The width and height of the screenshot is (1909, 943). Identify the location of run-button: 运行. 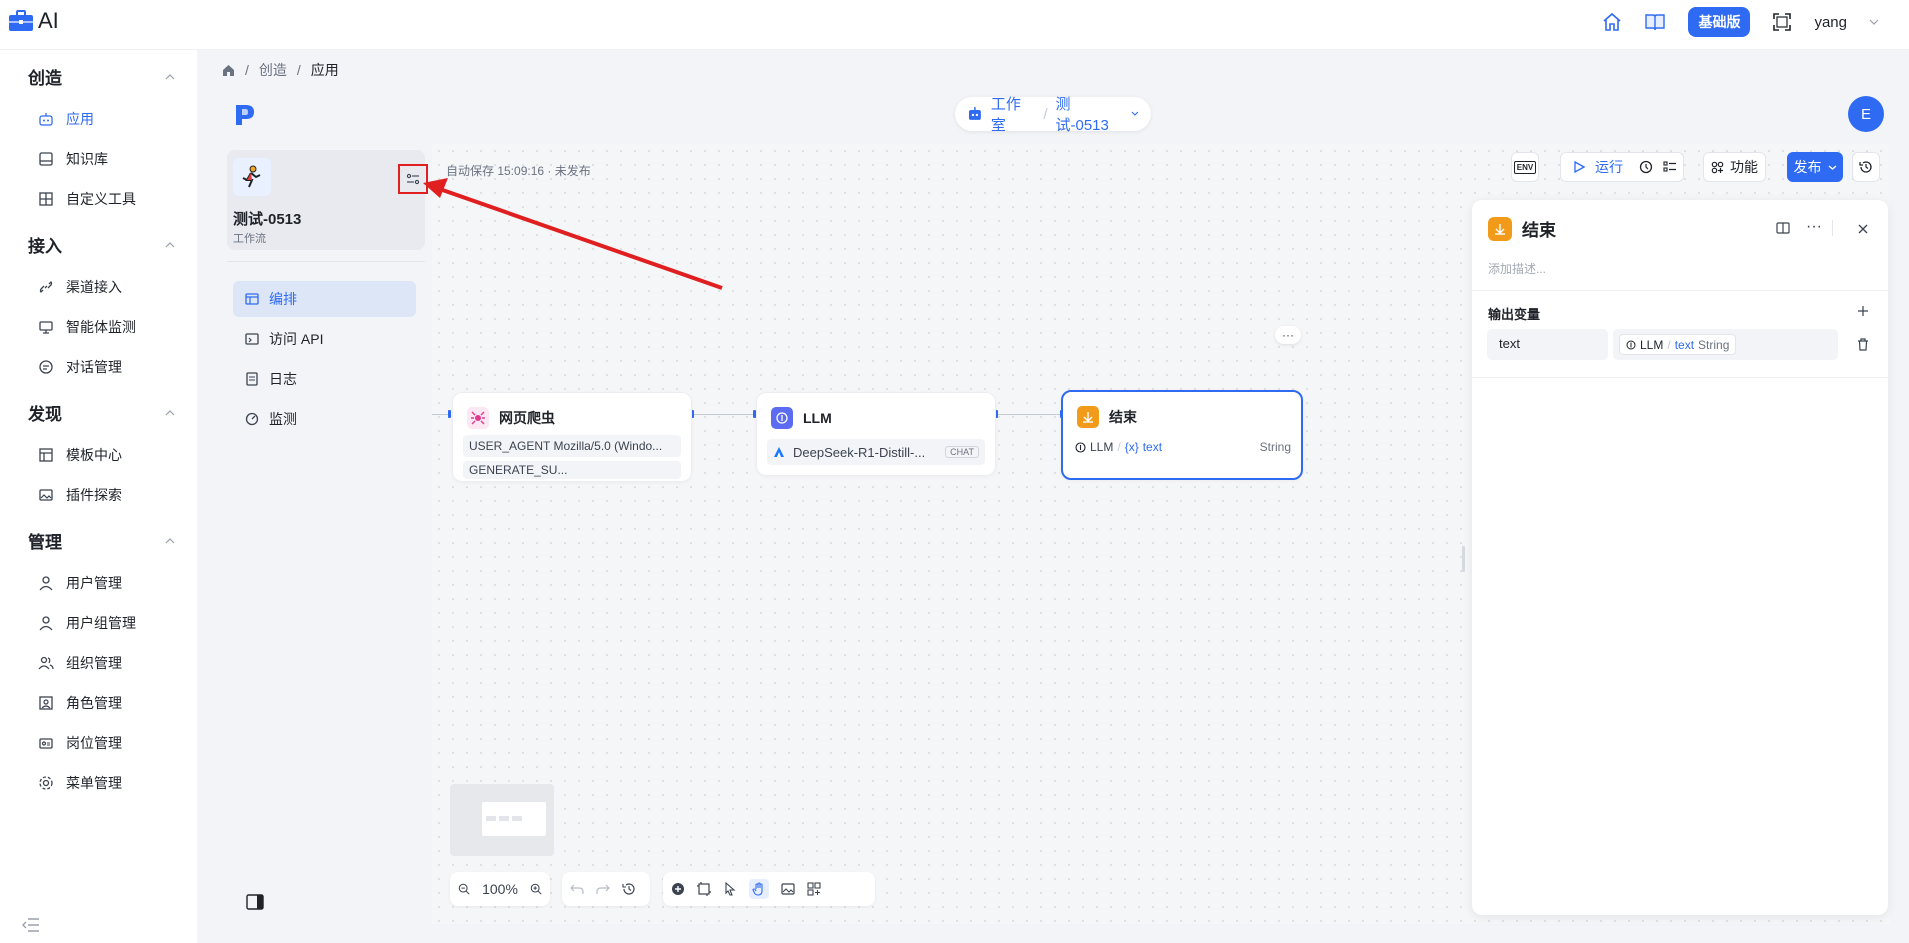
(1609, 167).